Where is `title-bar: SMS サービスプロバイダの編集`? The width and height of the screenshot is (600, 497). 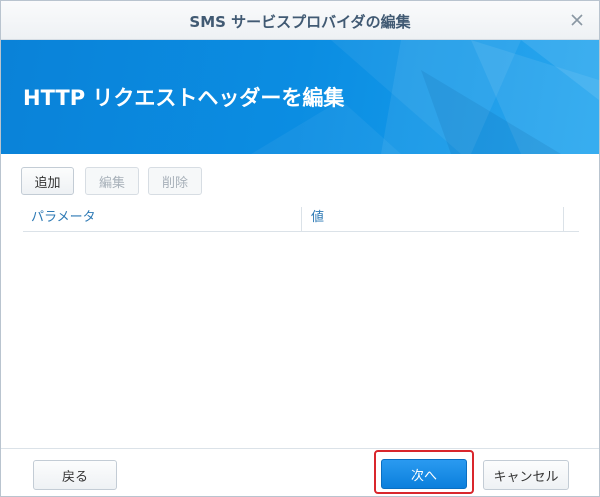 title-bar: SMS サービスプロバイダの編集 is located at coordinates (300, 20).